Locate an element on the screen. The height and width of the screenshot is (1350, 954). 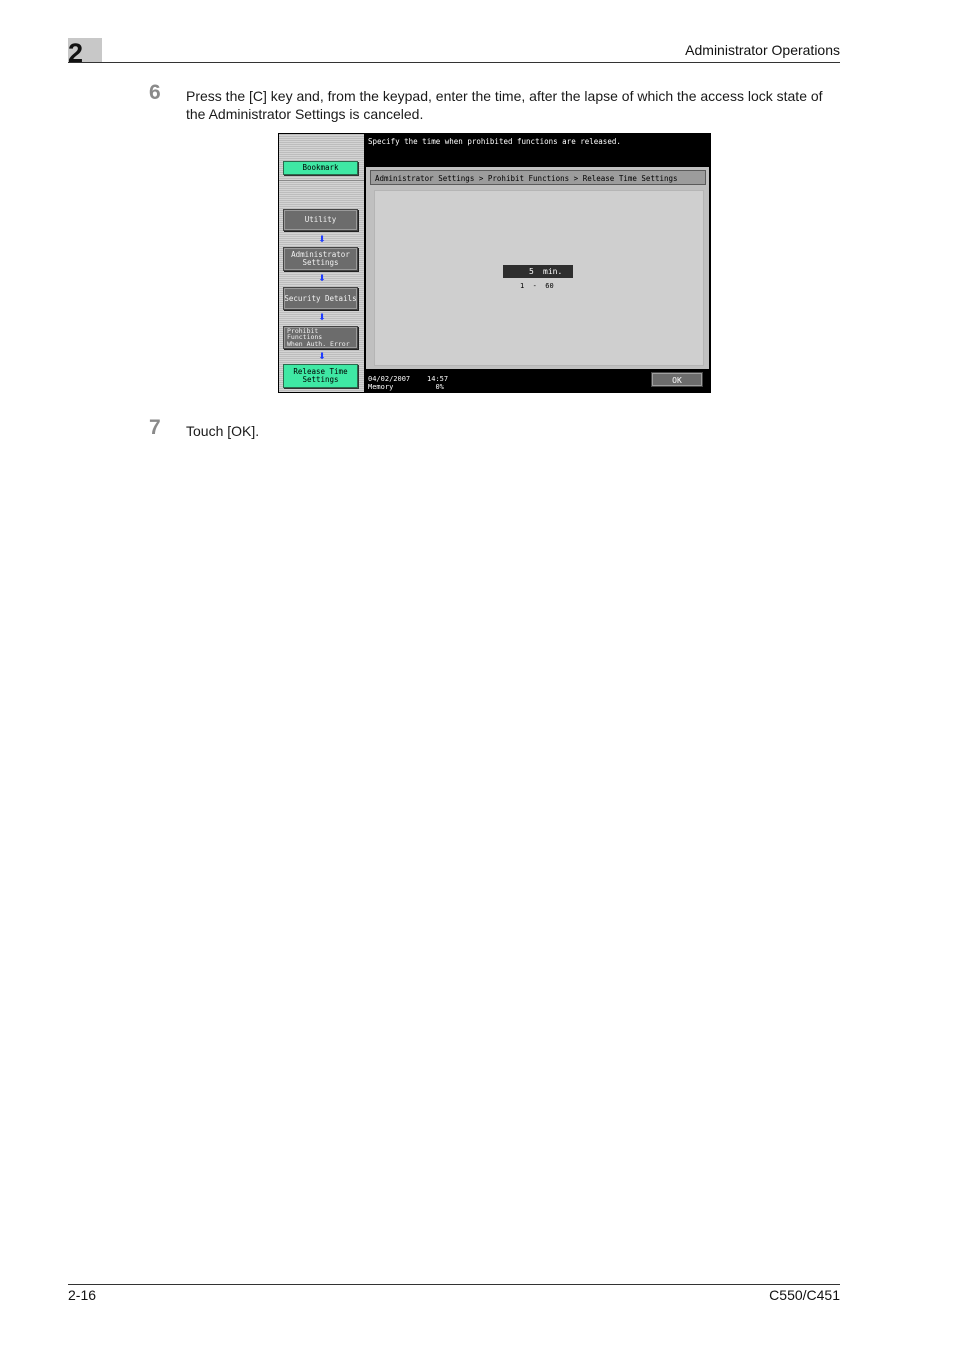
release-time-settings-line-2: Settings is located at coordinates (320, 379).